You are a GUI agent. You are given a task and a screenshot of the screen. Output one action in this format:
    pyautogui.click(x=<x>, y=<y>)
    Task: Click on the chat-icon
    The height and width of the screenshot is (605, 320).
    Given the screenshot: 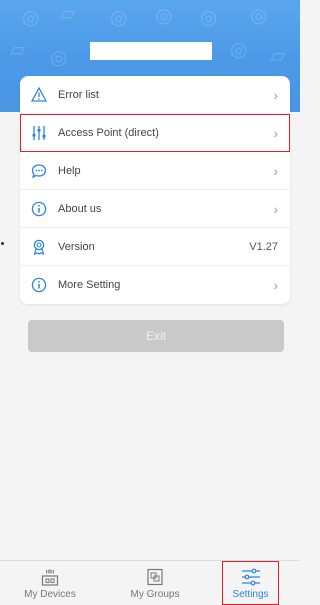 What is the action you would take?
    pyautogui.click(x=39, y=171)
    